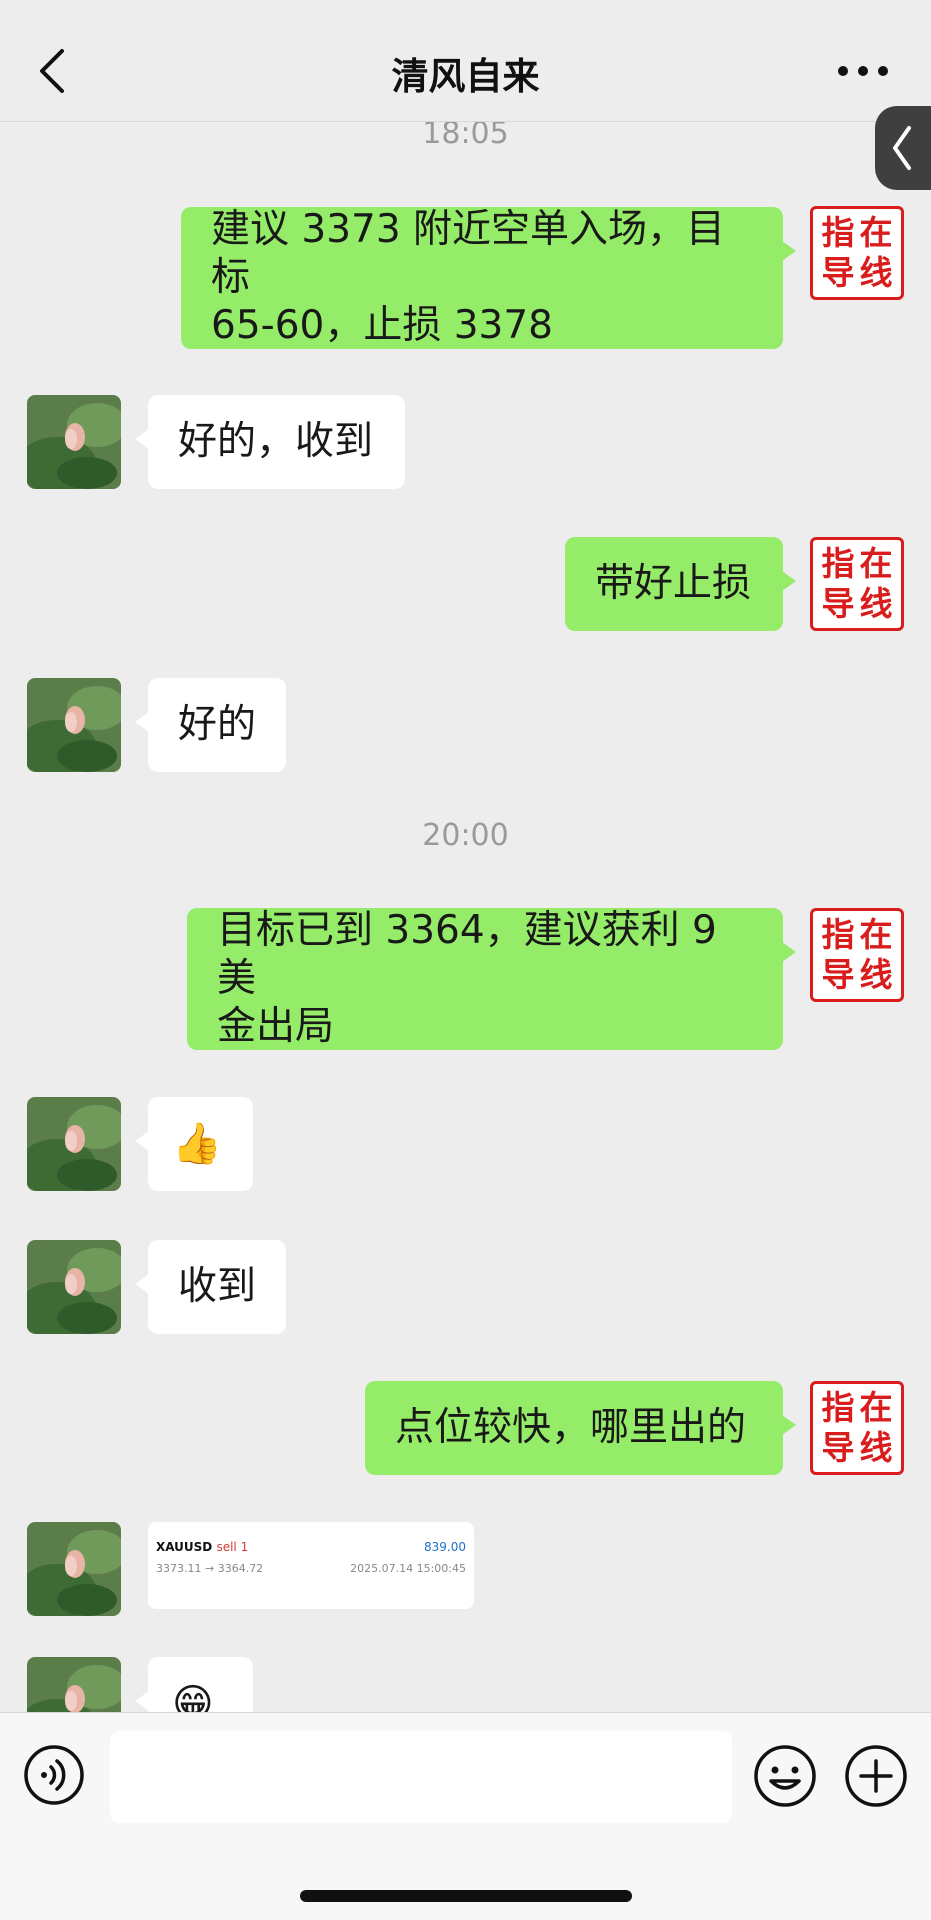 This screenshot has width=931, height=1920. I want to click on outgoing-message: 带好止损, so click(680, 584).